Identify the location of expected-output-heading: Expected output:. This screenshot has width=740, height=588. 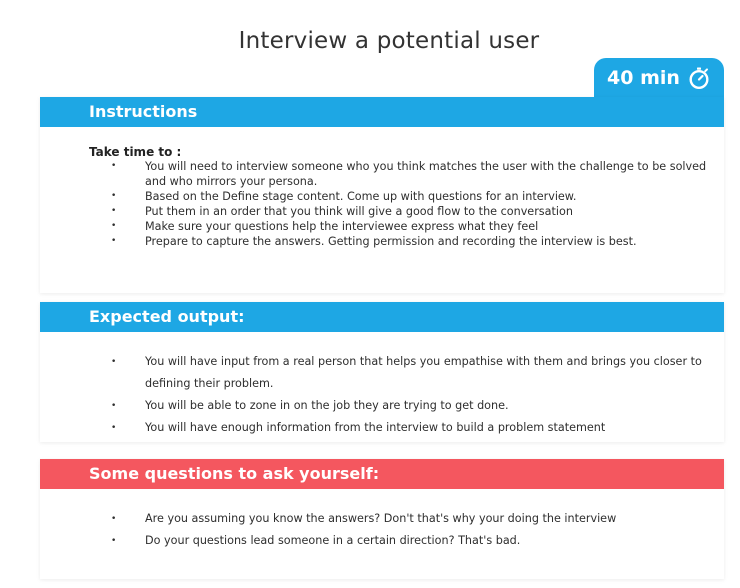
(382, 317).